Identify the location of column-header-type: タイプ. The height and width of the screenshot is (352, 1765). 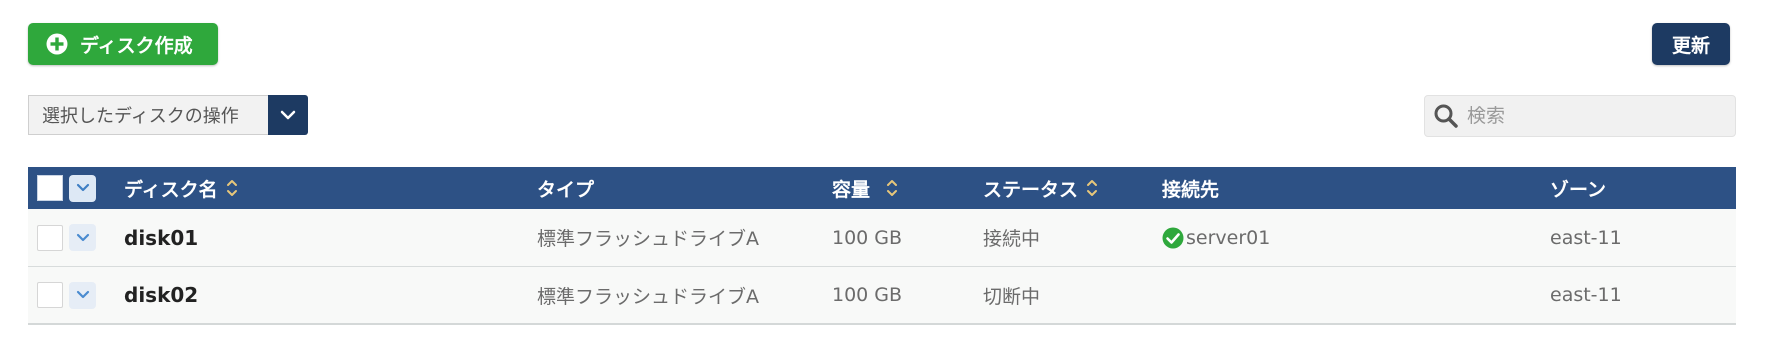
(565, 188).